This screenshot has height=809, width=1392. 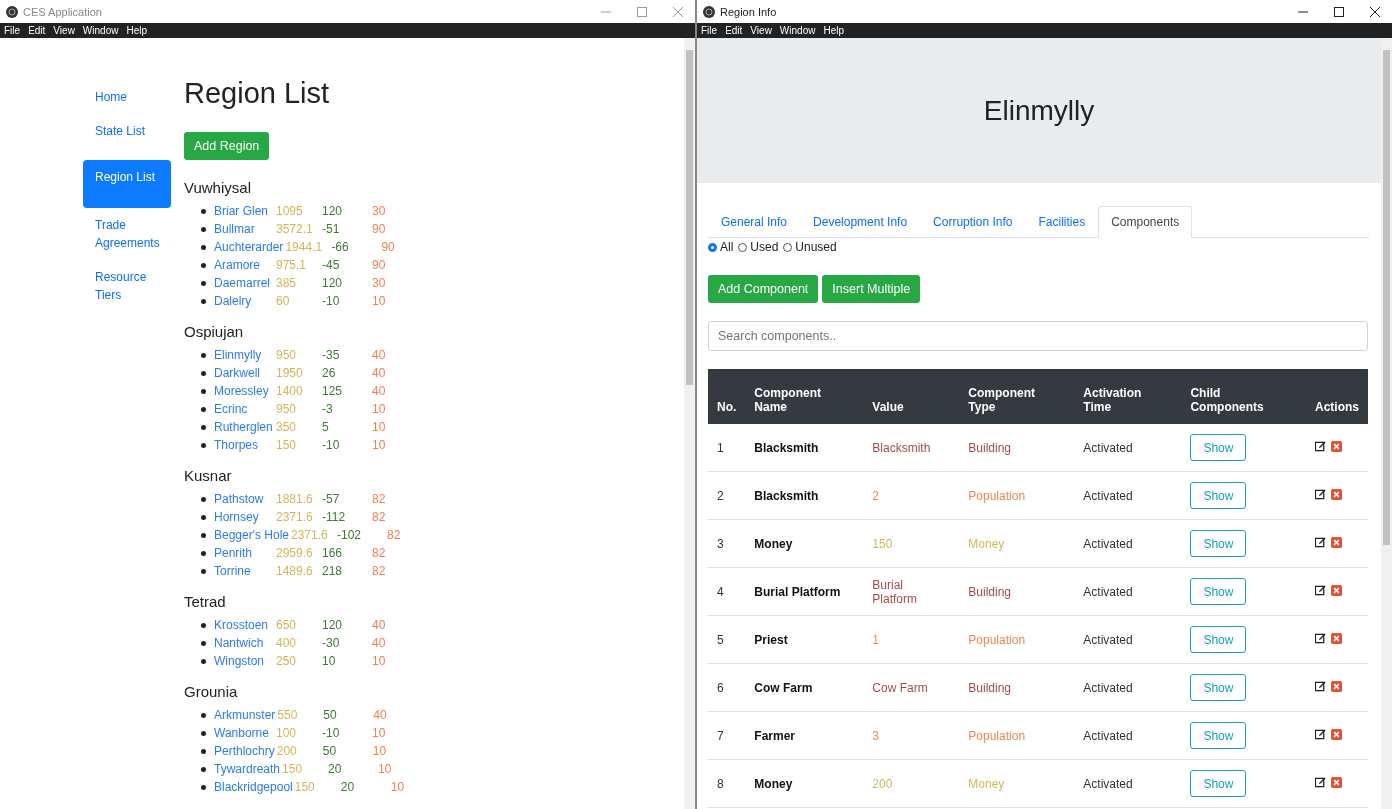 What do you see at coordinates (245, 301) in the screenshot?
I see `region-link: Dalelry` at bounding box center [245, 301].